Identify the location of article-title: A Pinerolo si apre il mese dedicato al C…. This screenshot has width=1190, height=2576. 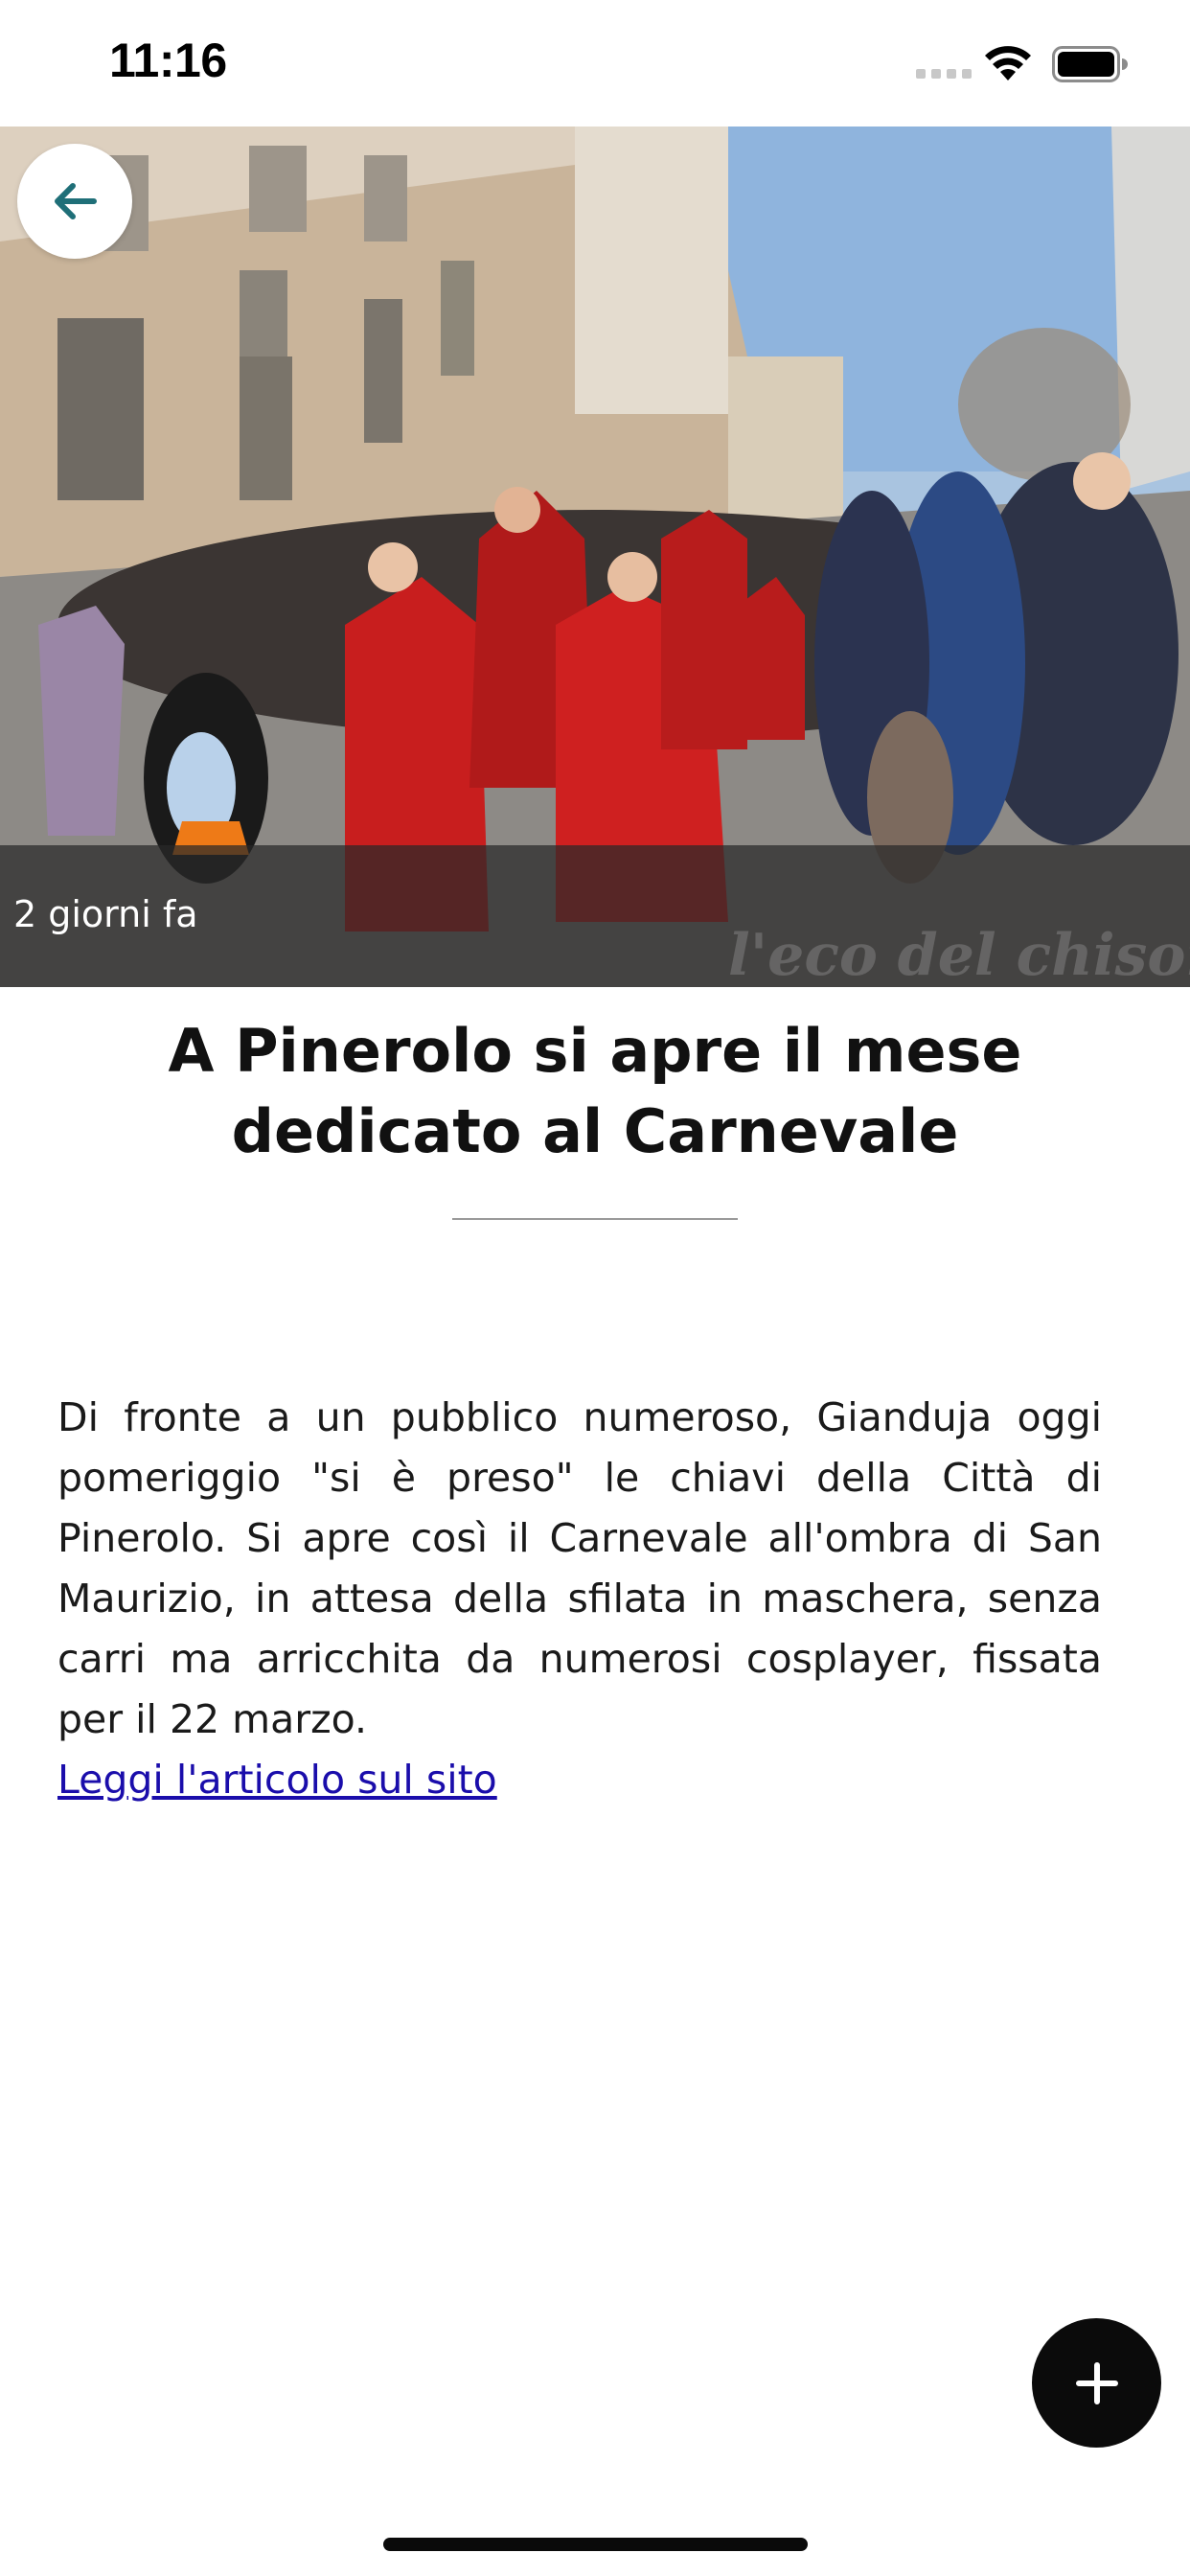
(595, 1091).